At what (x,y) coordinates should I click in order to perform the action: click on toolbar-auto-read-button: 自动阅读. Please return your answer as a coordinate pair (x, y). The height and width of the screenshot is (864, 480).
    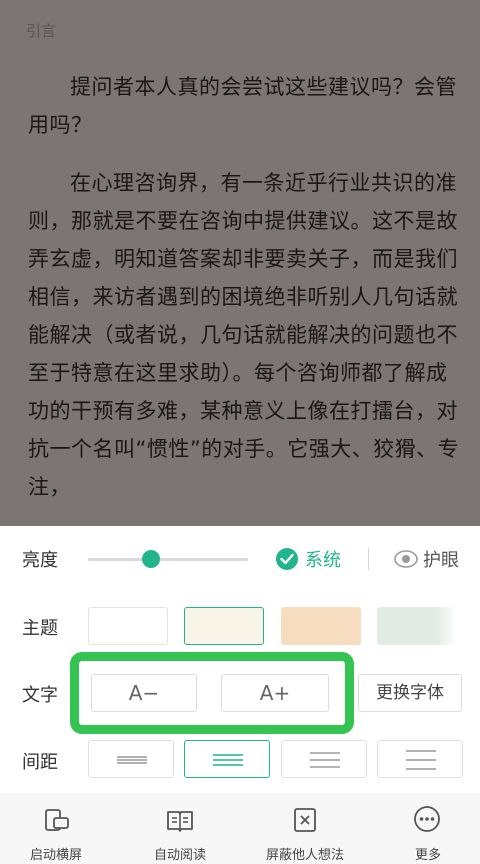
    Looking at the image, I should click on (180, 829).